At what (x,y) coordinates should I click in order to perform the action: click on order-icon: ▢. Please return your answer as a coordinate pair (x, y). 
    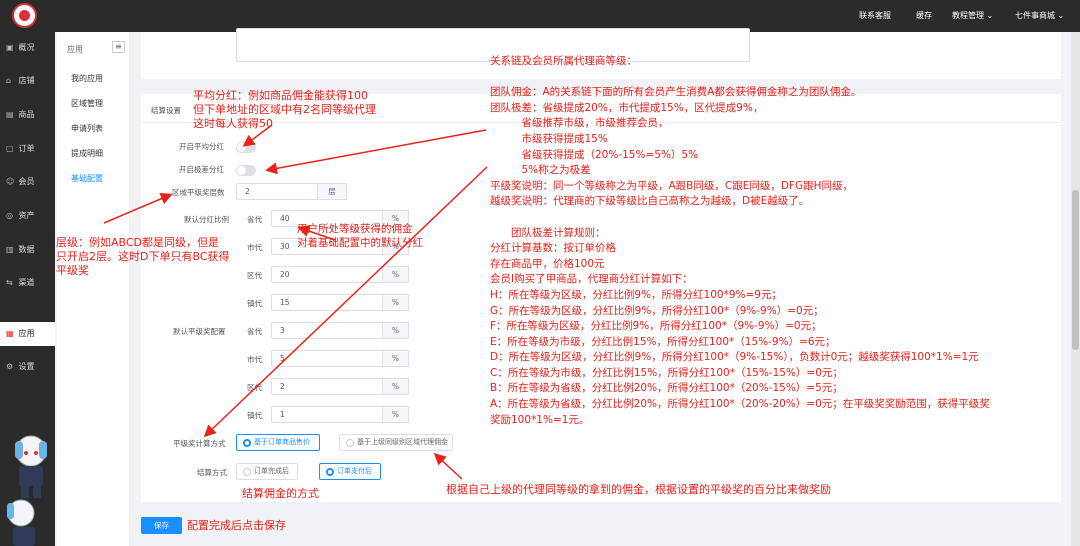
    Looking at the image, I should click on (10, 148).